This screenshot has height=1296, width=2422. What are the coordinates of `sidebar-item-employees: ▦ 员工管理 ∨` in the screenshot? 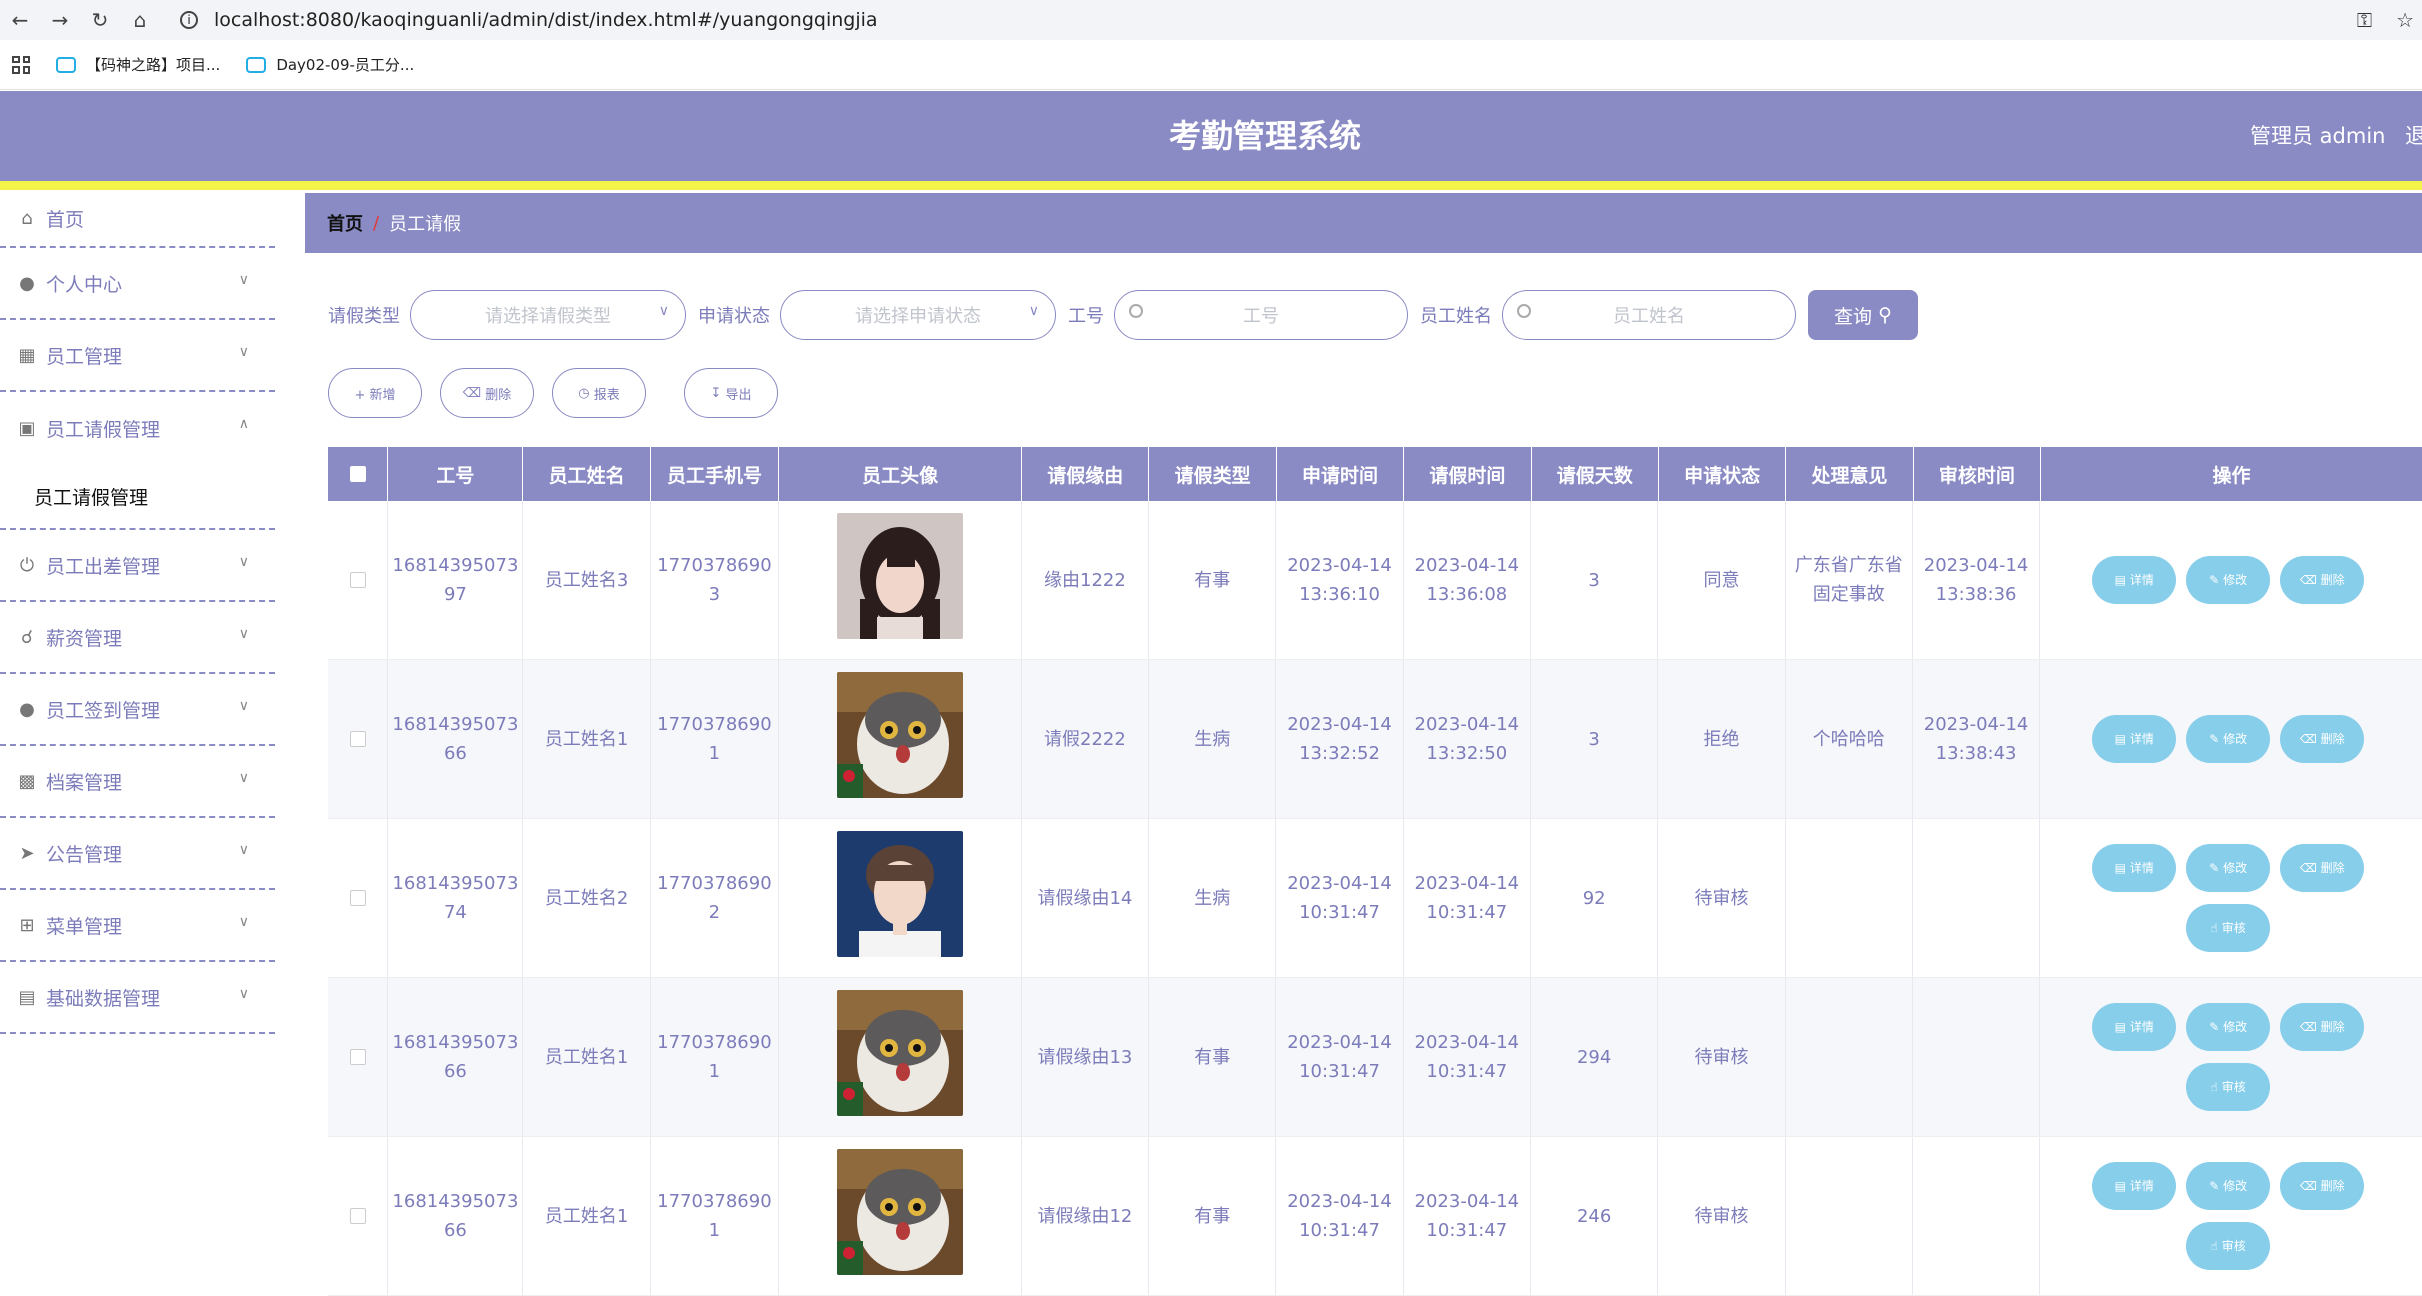 It's located at (137, 356).